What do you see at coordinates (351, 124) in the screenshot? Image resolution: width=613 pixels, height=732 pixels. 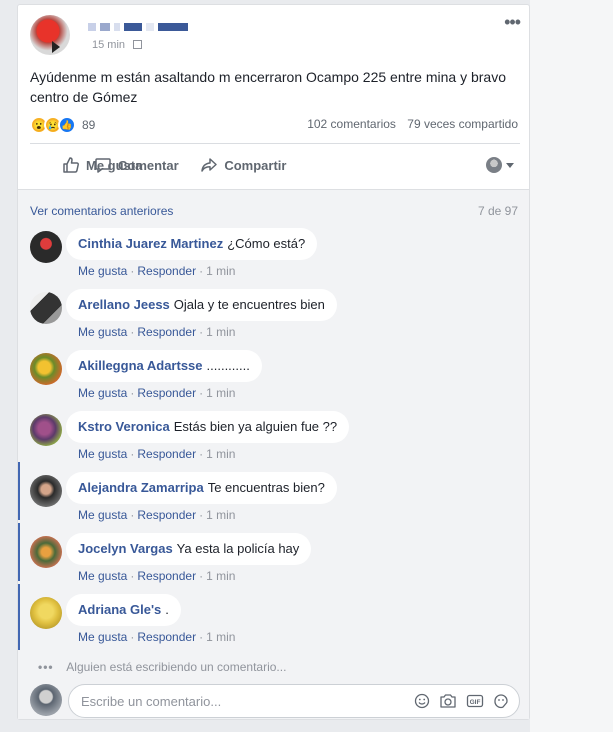 I see `comments-count: 102 comentarios` at bounding box center [351, 124].